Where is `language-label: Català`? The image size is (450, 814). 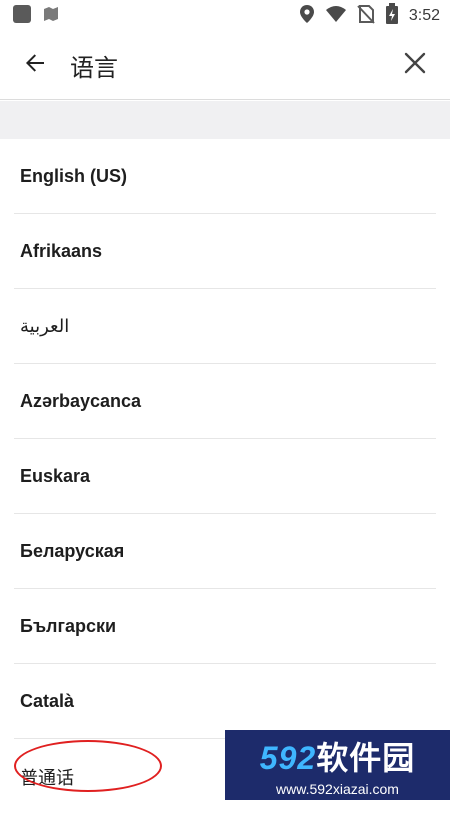 language-label: Català is located at coordinates (47, 700).